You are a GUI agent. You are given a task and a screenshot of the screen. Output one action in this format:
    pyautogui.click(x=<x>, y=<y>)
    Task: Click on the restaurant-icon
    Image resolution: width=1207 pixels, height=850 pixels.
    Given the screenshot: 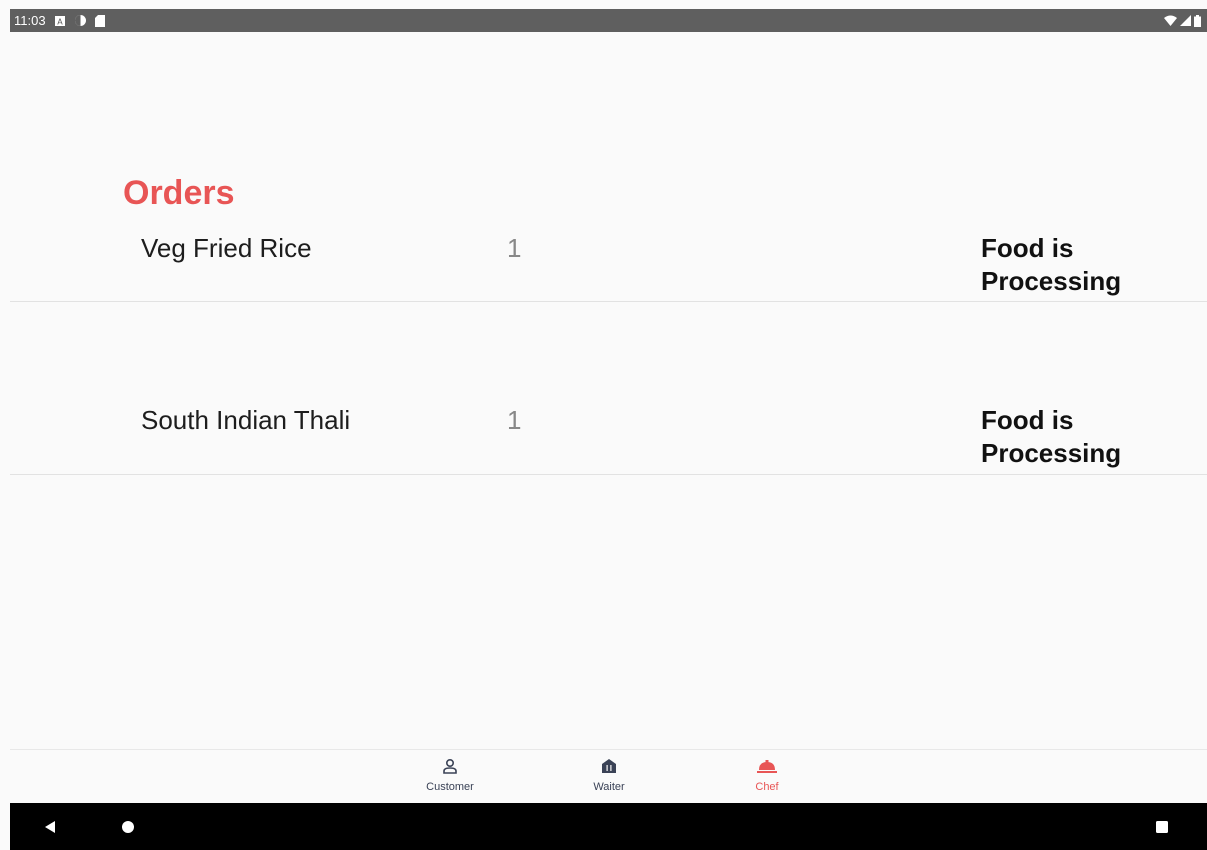 What is the action you would take?
    pyautogui.click(x=609, y=767)
    